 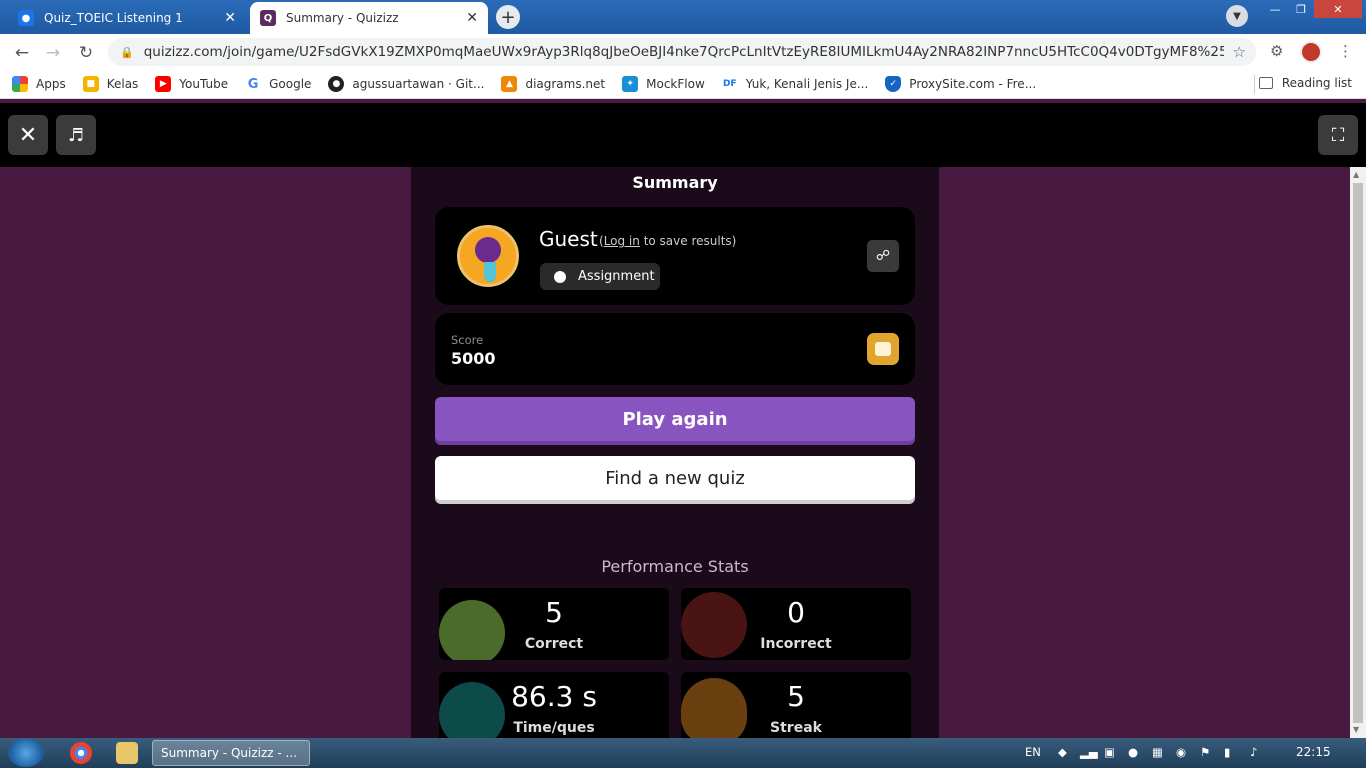 I want to click on reload-icon: ↻, so click(x=86, y=53).